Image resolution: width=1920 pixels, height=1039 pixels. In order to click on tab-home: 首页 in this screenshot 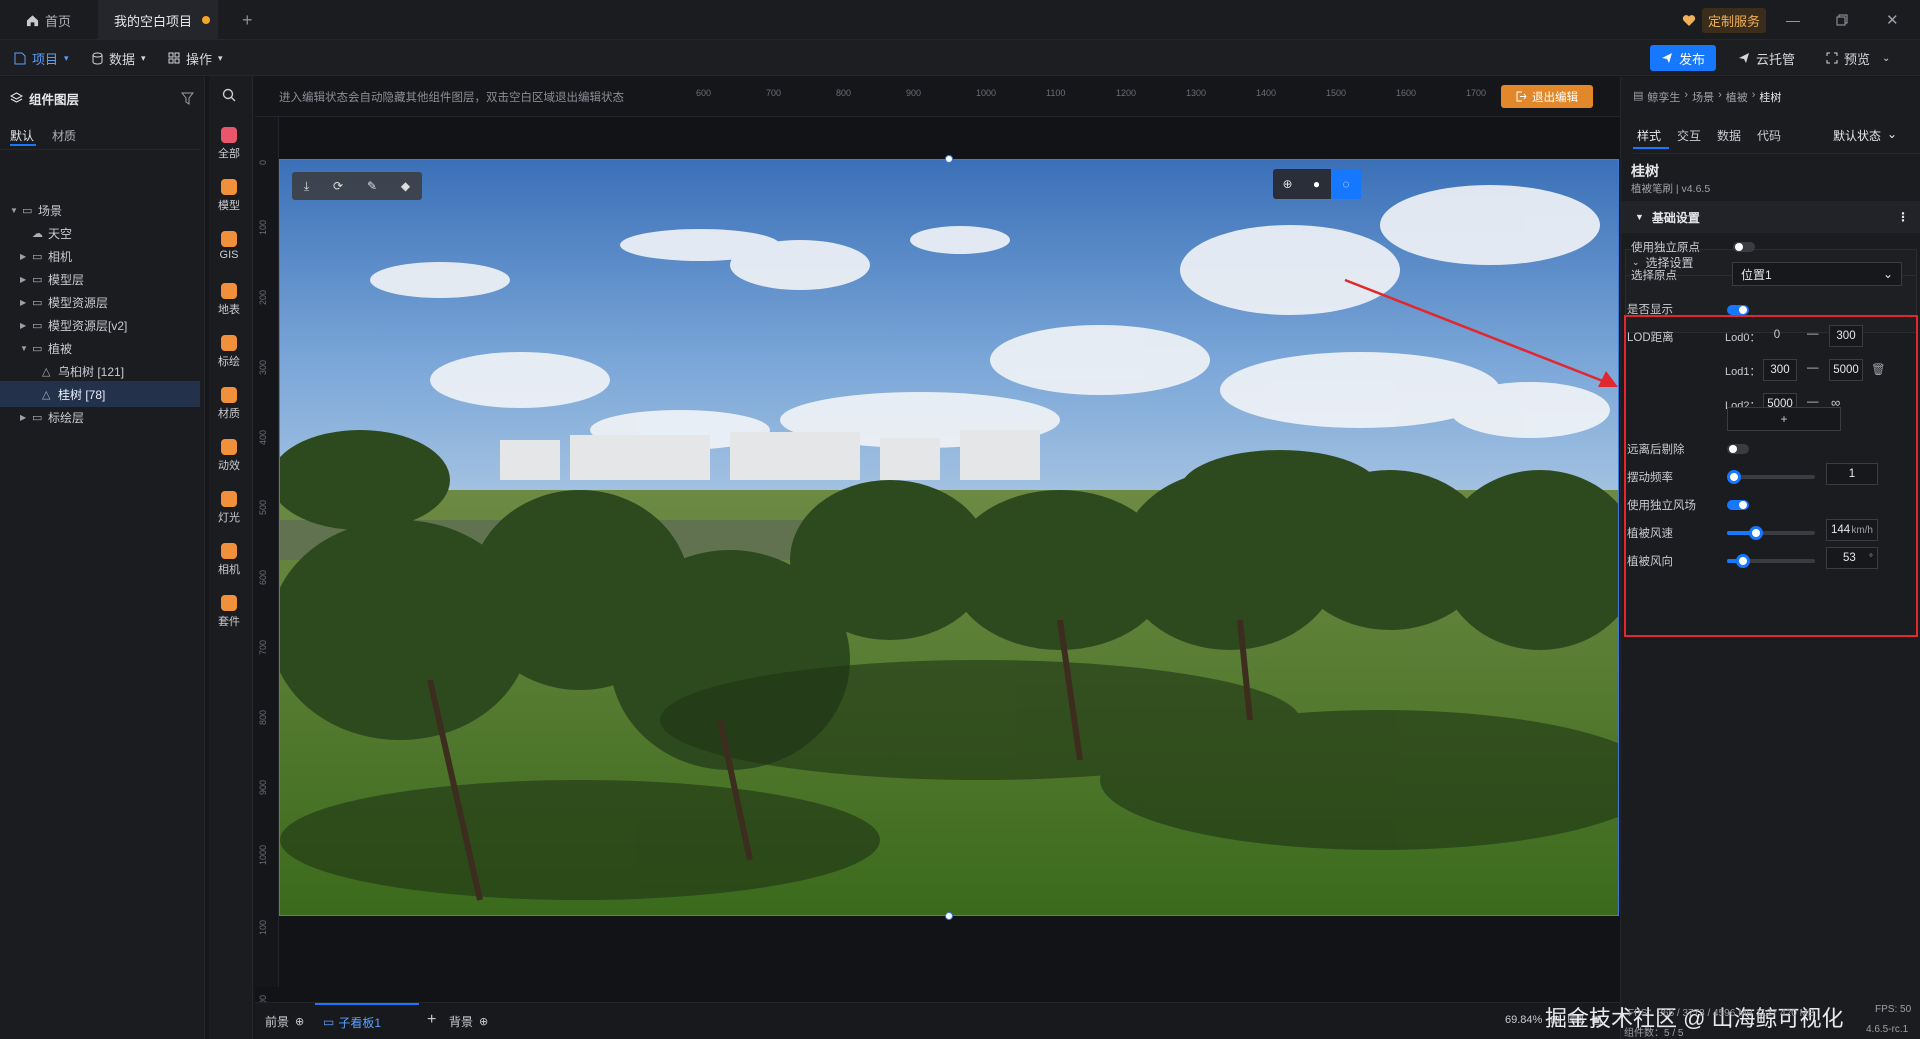, I will do `click(49, 20)`.